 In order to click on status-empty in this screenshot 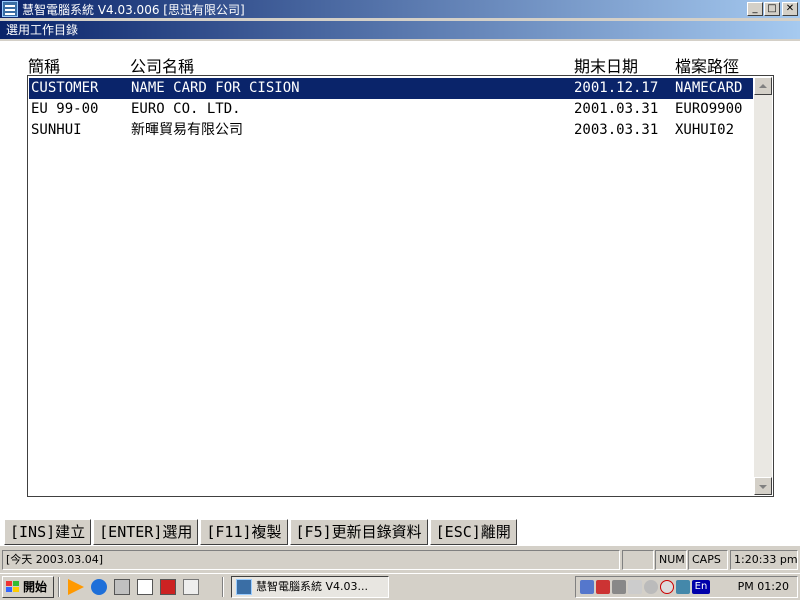, I will do `click(638, 560)`.